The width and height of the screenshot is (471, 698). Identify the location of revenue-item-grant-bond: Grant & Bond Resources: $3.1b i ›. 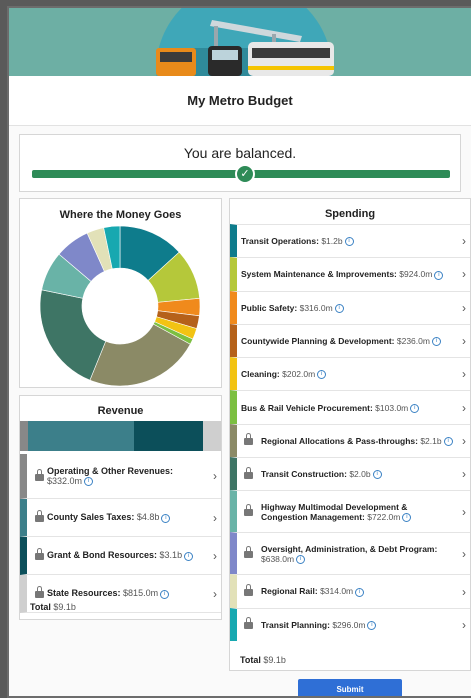
(120, 556).